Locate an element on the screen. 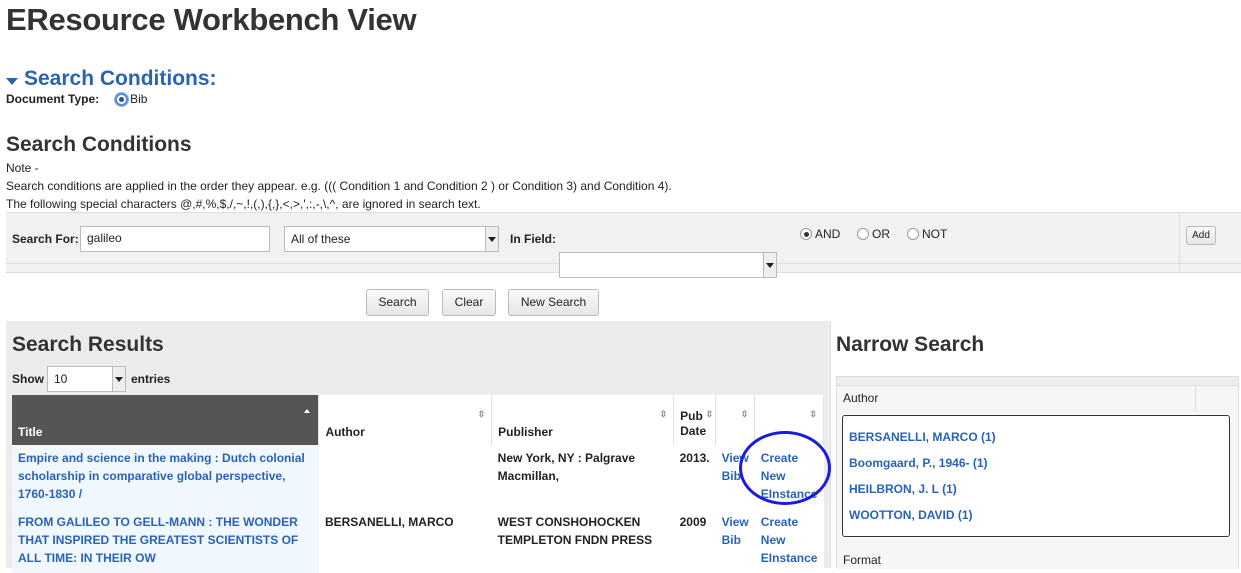  page-size-value: 10 is located at coordinates (61, 379).